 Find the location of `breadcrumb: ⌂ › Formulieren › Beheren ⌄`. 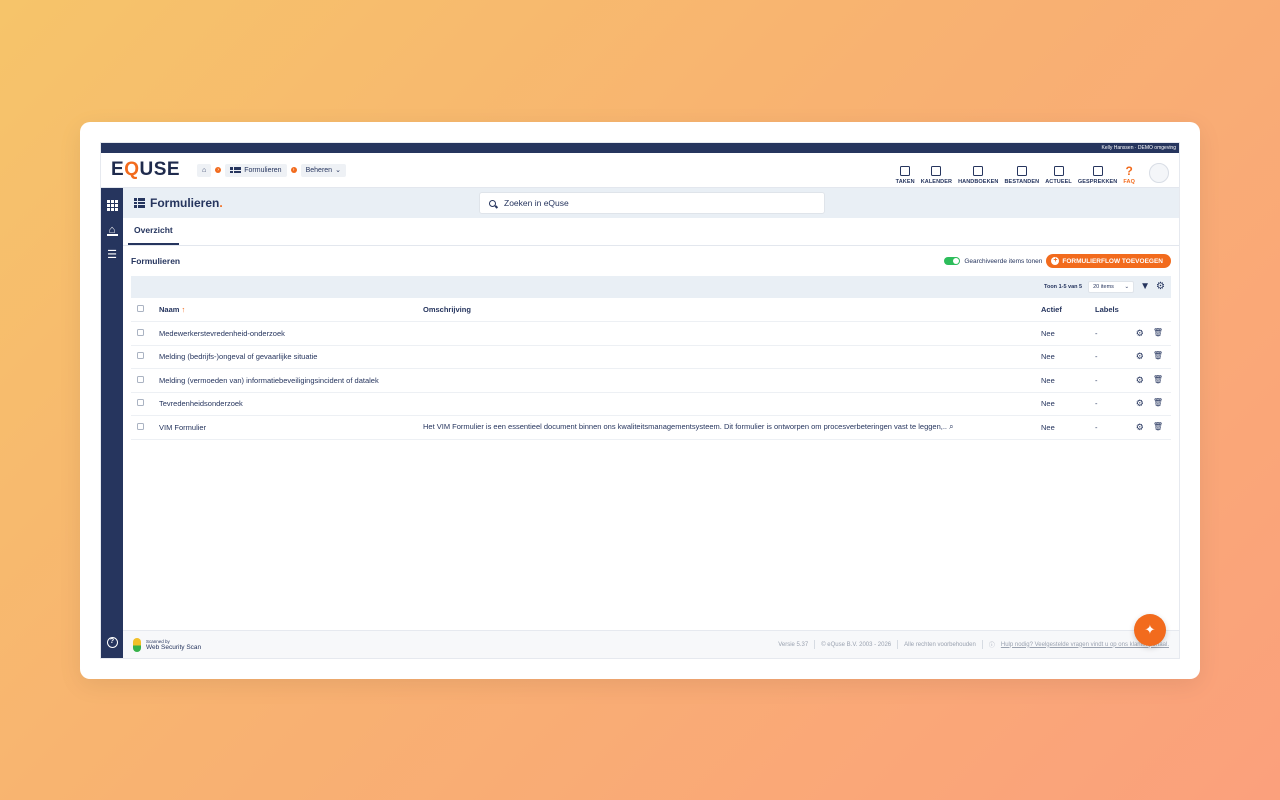

breadcrumb: ⌂ › Formulieren › Beheren ⌄ is located at coordinates (271, 170).